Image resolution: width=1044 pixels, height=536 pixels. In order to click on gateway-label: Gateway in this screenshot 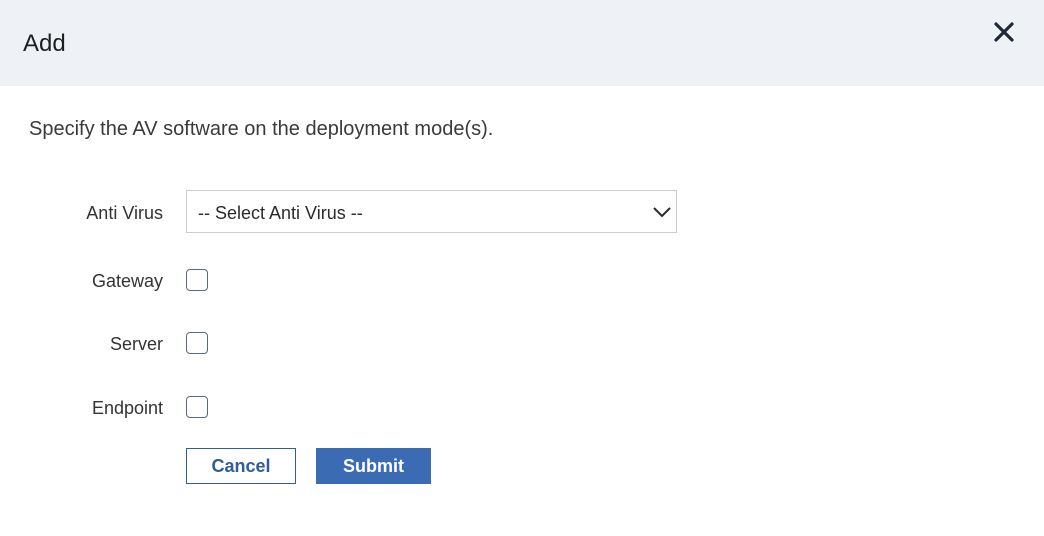, I will do `click(127, 281)`.